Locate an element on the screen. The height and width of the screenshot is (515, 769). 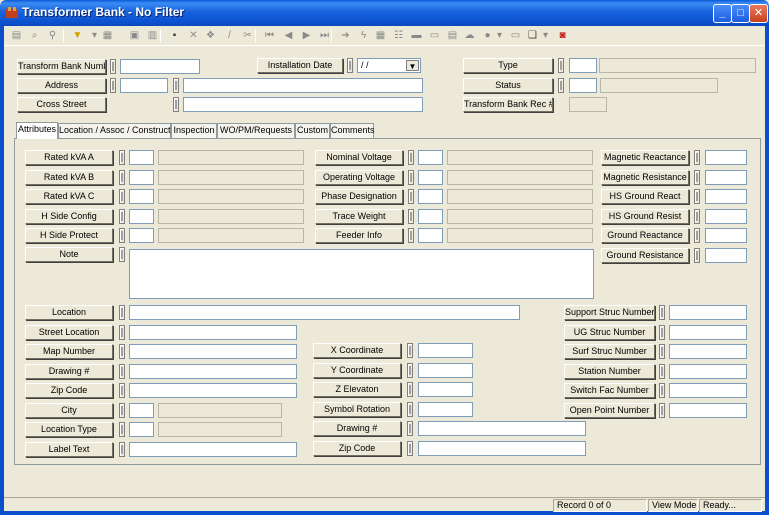
loc-surf-struc-number-button: Surf Struc Number is located at coordinates (609, 351).